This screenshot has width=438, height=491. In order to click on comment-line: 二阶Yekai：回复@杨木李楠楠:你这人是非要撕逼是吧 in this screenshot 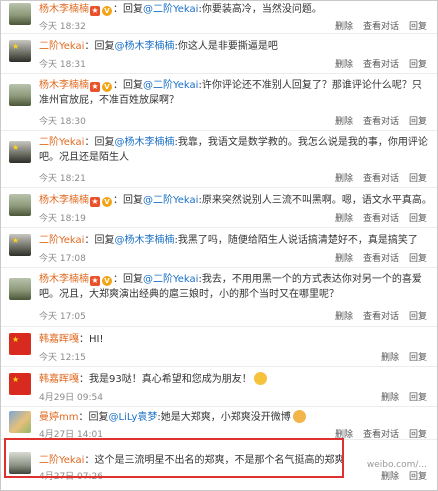, I will do `click(234, 46)`.